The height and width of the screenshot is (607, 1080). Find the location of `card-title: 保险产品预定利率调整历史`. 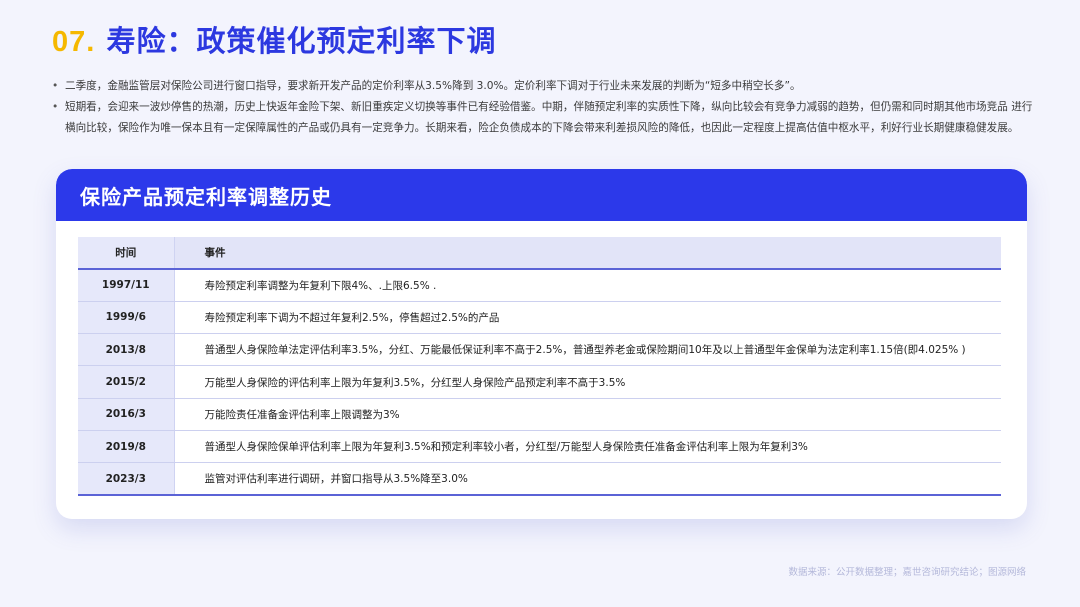

card-title: 保险产品预定利率调整历史 is located at coordinates (206, 196).